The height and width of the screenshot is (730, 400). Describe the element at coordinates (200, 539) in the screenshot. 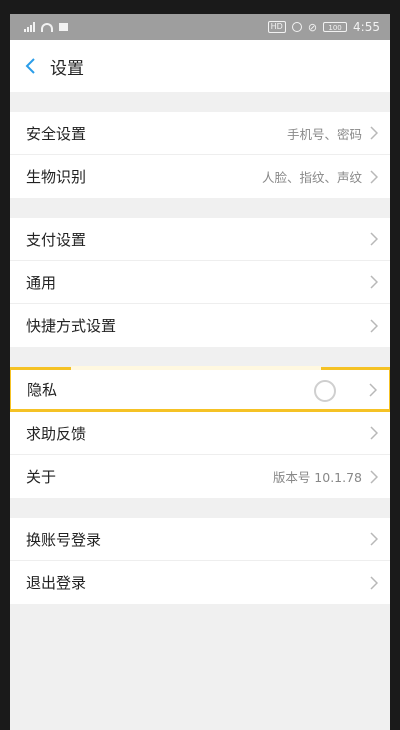

I see `settings-item-switch-account: 换账号登录` at that location.